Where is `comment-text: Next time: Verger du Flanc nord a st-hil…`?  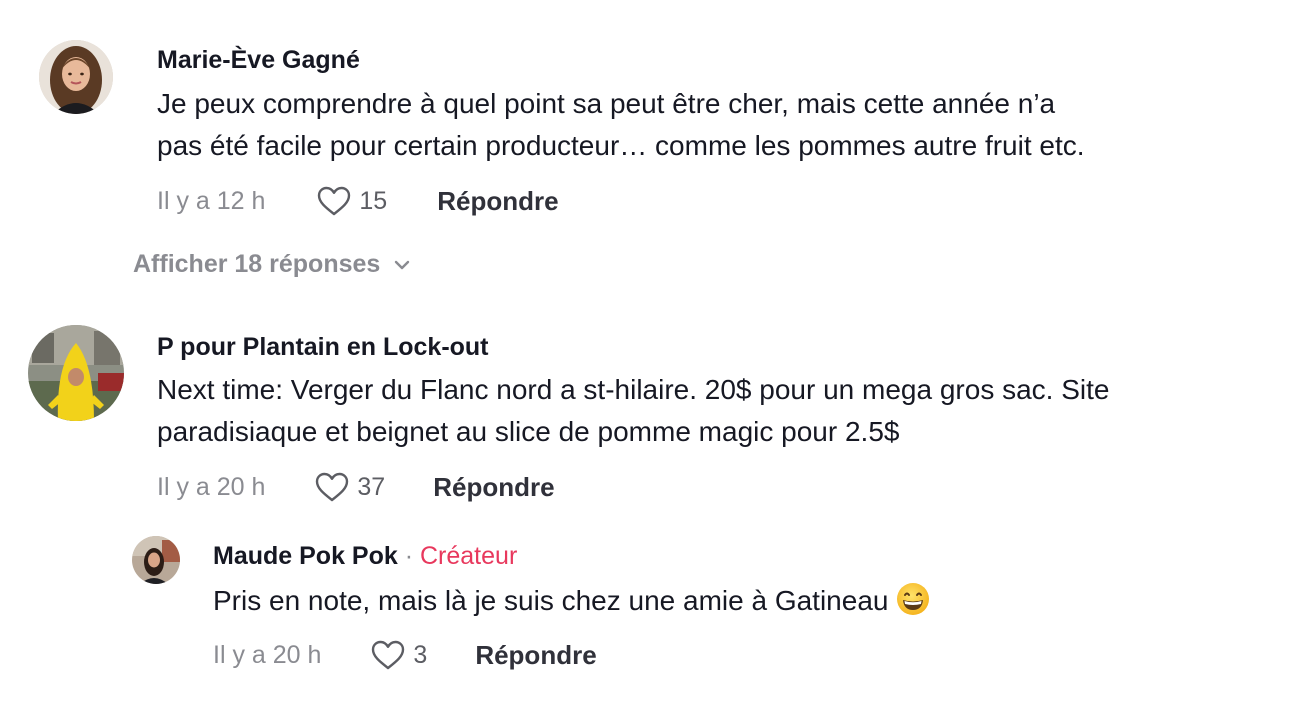 comment-text: Next time: Verger du Flanc nord a st-hil… is located at coordinates (633, 411).